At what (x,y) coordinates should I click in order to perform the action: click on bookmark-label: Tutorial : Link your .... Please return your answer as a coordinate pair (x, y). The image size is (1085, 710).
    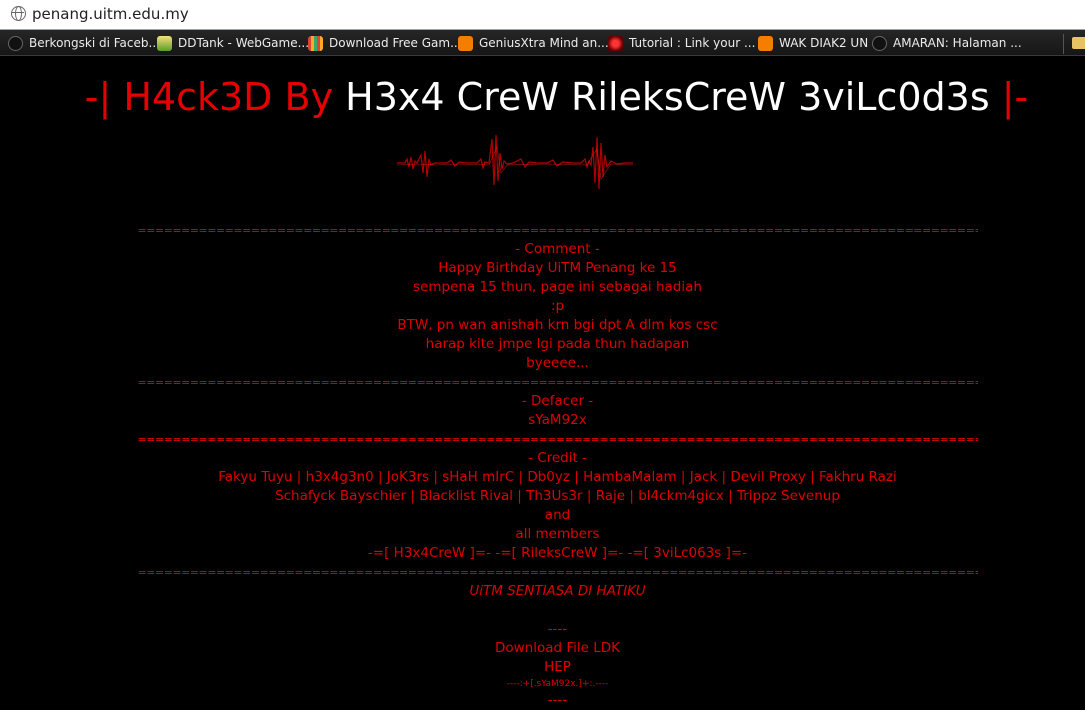
    Looking at the image, I should click on (692, 43).